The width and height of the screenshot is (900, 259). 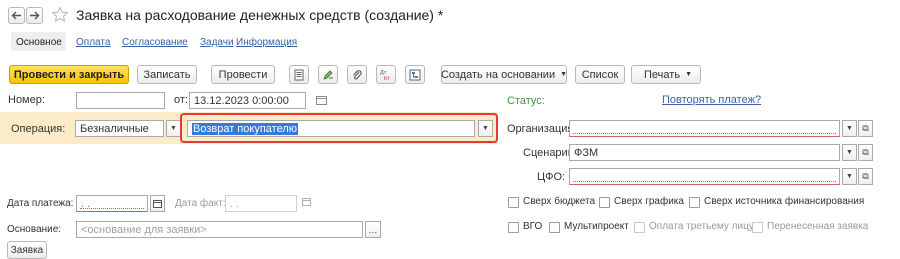 I want to click on document-list-icon, so click(x=299, y=75).